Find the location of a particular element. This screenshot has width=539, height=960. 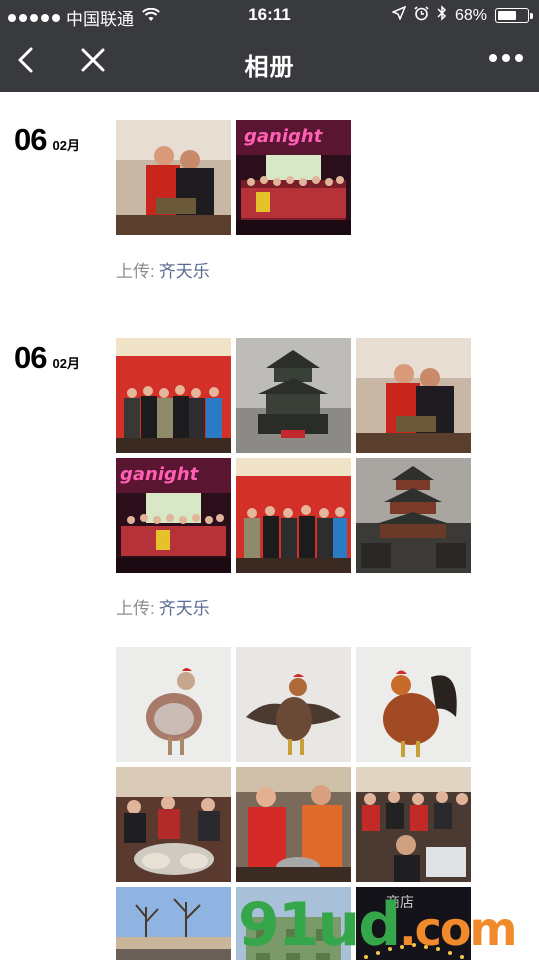

battery-percent: 68% is located at coordinates (470, 15).